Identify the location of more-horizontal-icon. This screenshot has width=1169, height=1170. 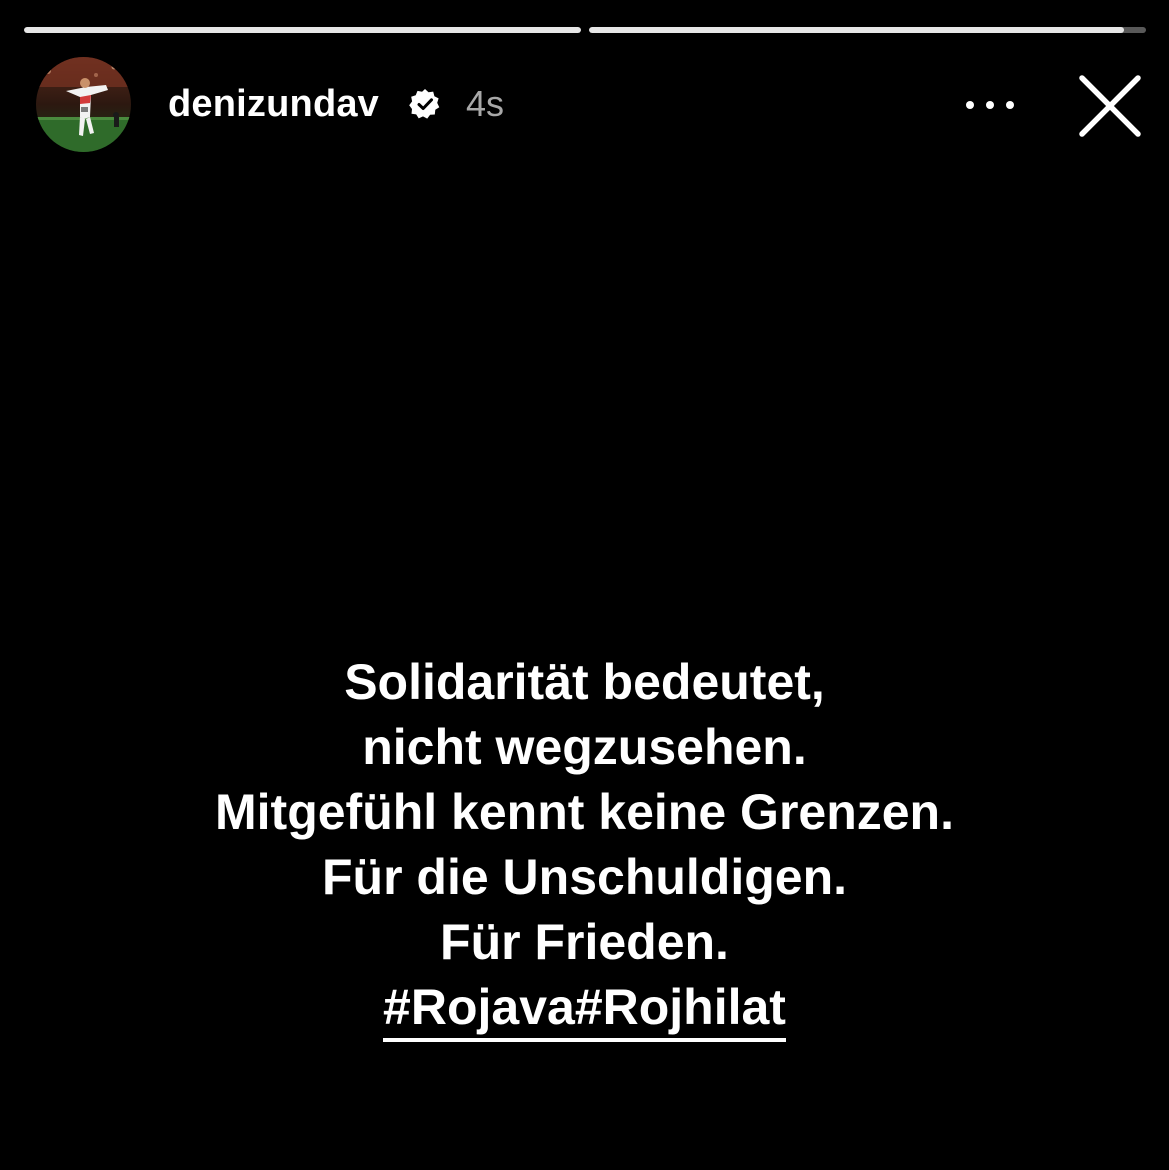
(990, 105).